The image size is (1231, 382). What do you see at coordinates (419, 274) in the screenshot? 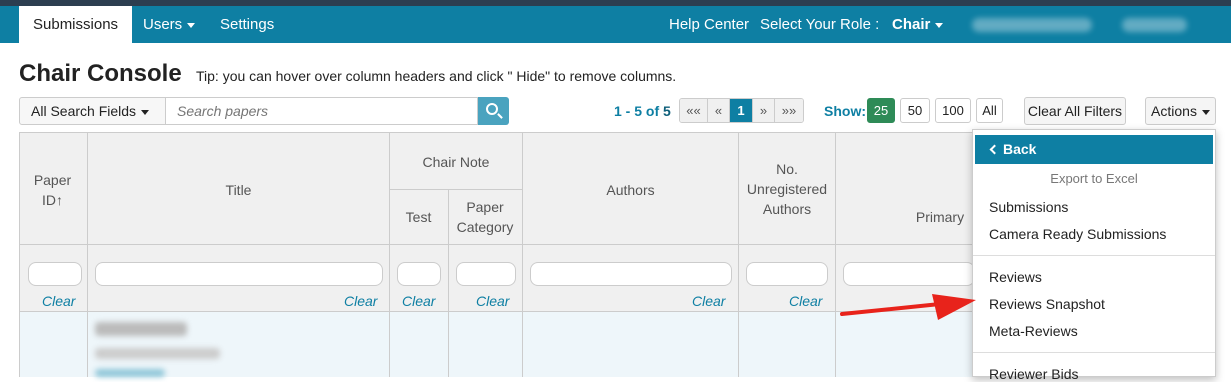
I see `filter-test` at bounding box center [419, 274].